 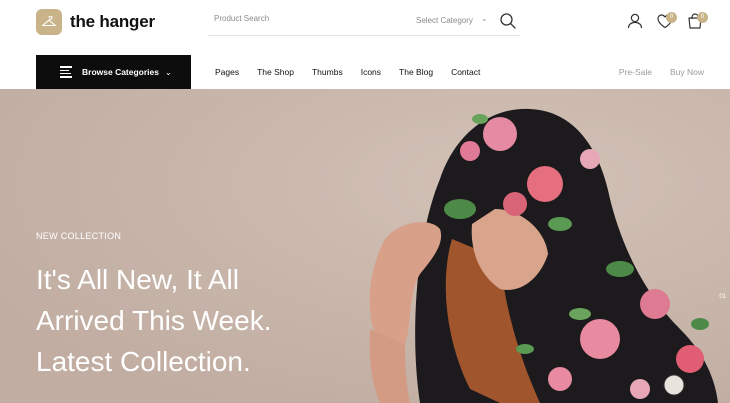 I want to click on top-header: the hanger Select Category ⌄ 0 0, so click(x=365, y=22).